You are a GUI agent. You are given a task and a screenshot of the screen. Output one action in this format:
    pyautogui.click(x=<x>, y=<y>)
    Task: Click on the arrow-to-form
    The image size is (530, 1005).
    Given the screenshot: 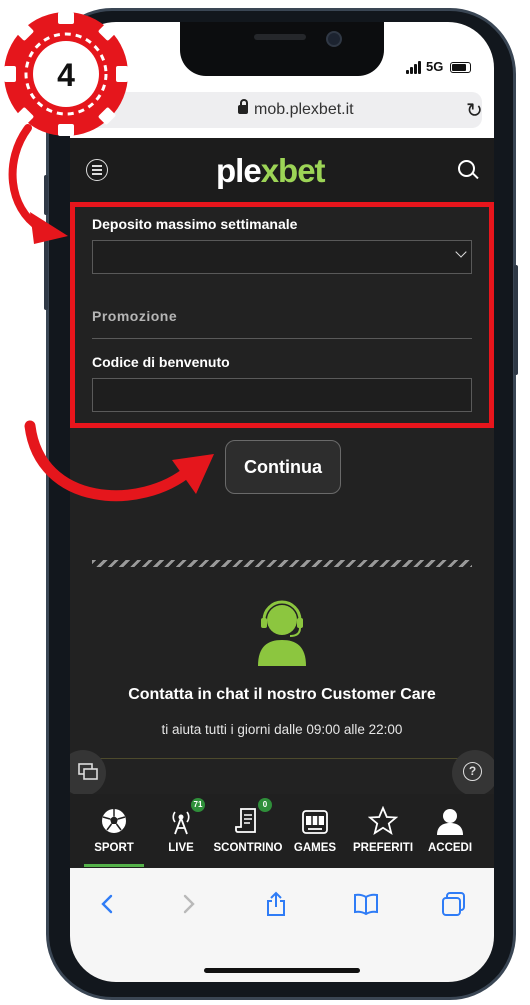 What is the action you would take?
    pyautogui.click(x=26, y=178)
    